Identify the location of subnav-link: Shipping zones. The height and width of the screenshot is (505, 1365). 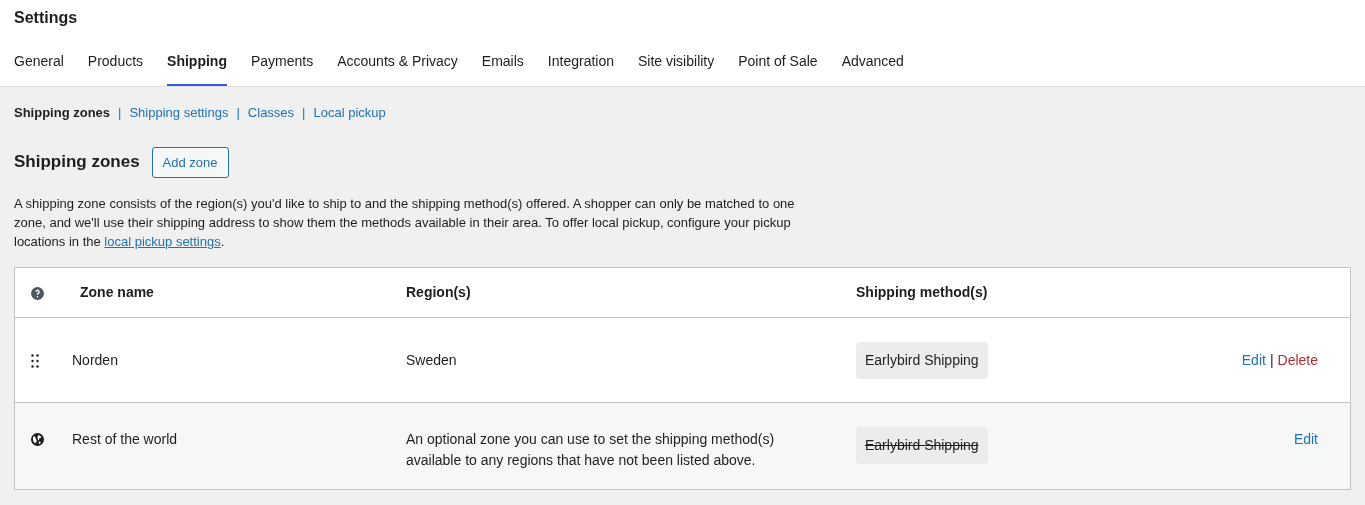
(62, 113).